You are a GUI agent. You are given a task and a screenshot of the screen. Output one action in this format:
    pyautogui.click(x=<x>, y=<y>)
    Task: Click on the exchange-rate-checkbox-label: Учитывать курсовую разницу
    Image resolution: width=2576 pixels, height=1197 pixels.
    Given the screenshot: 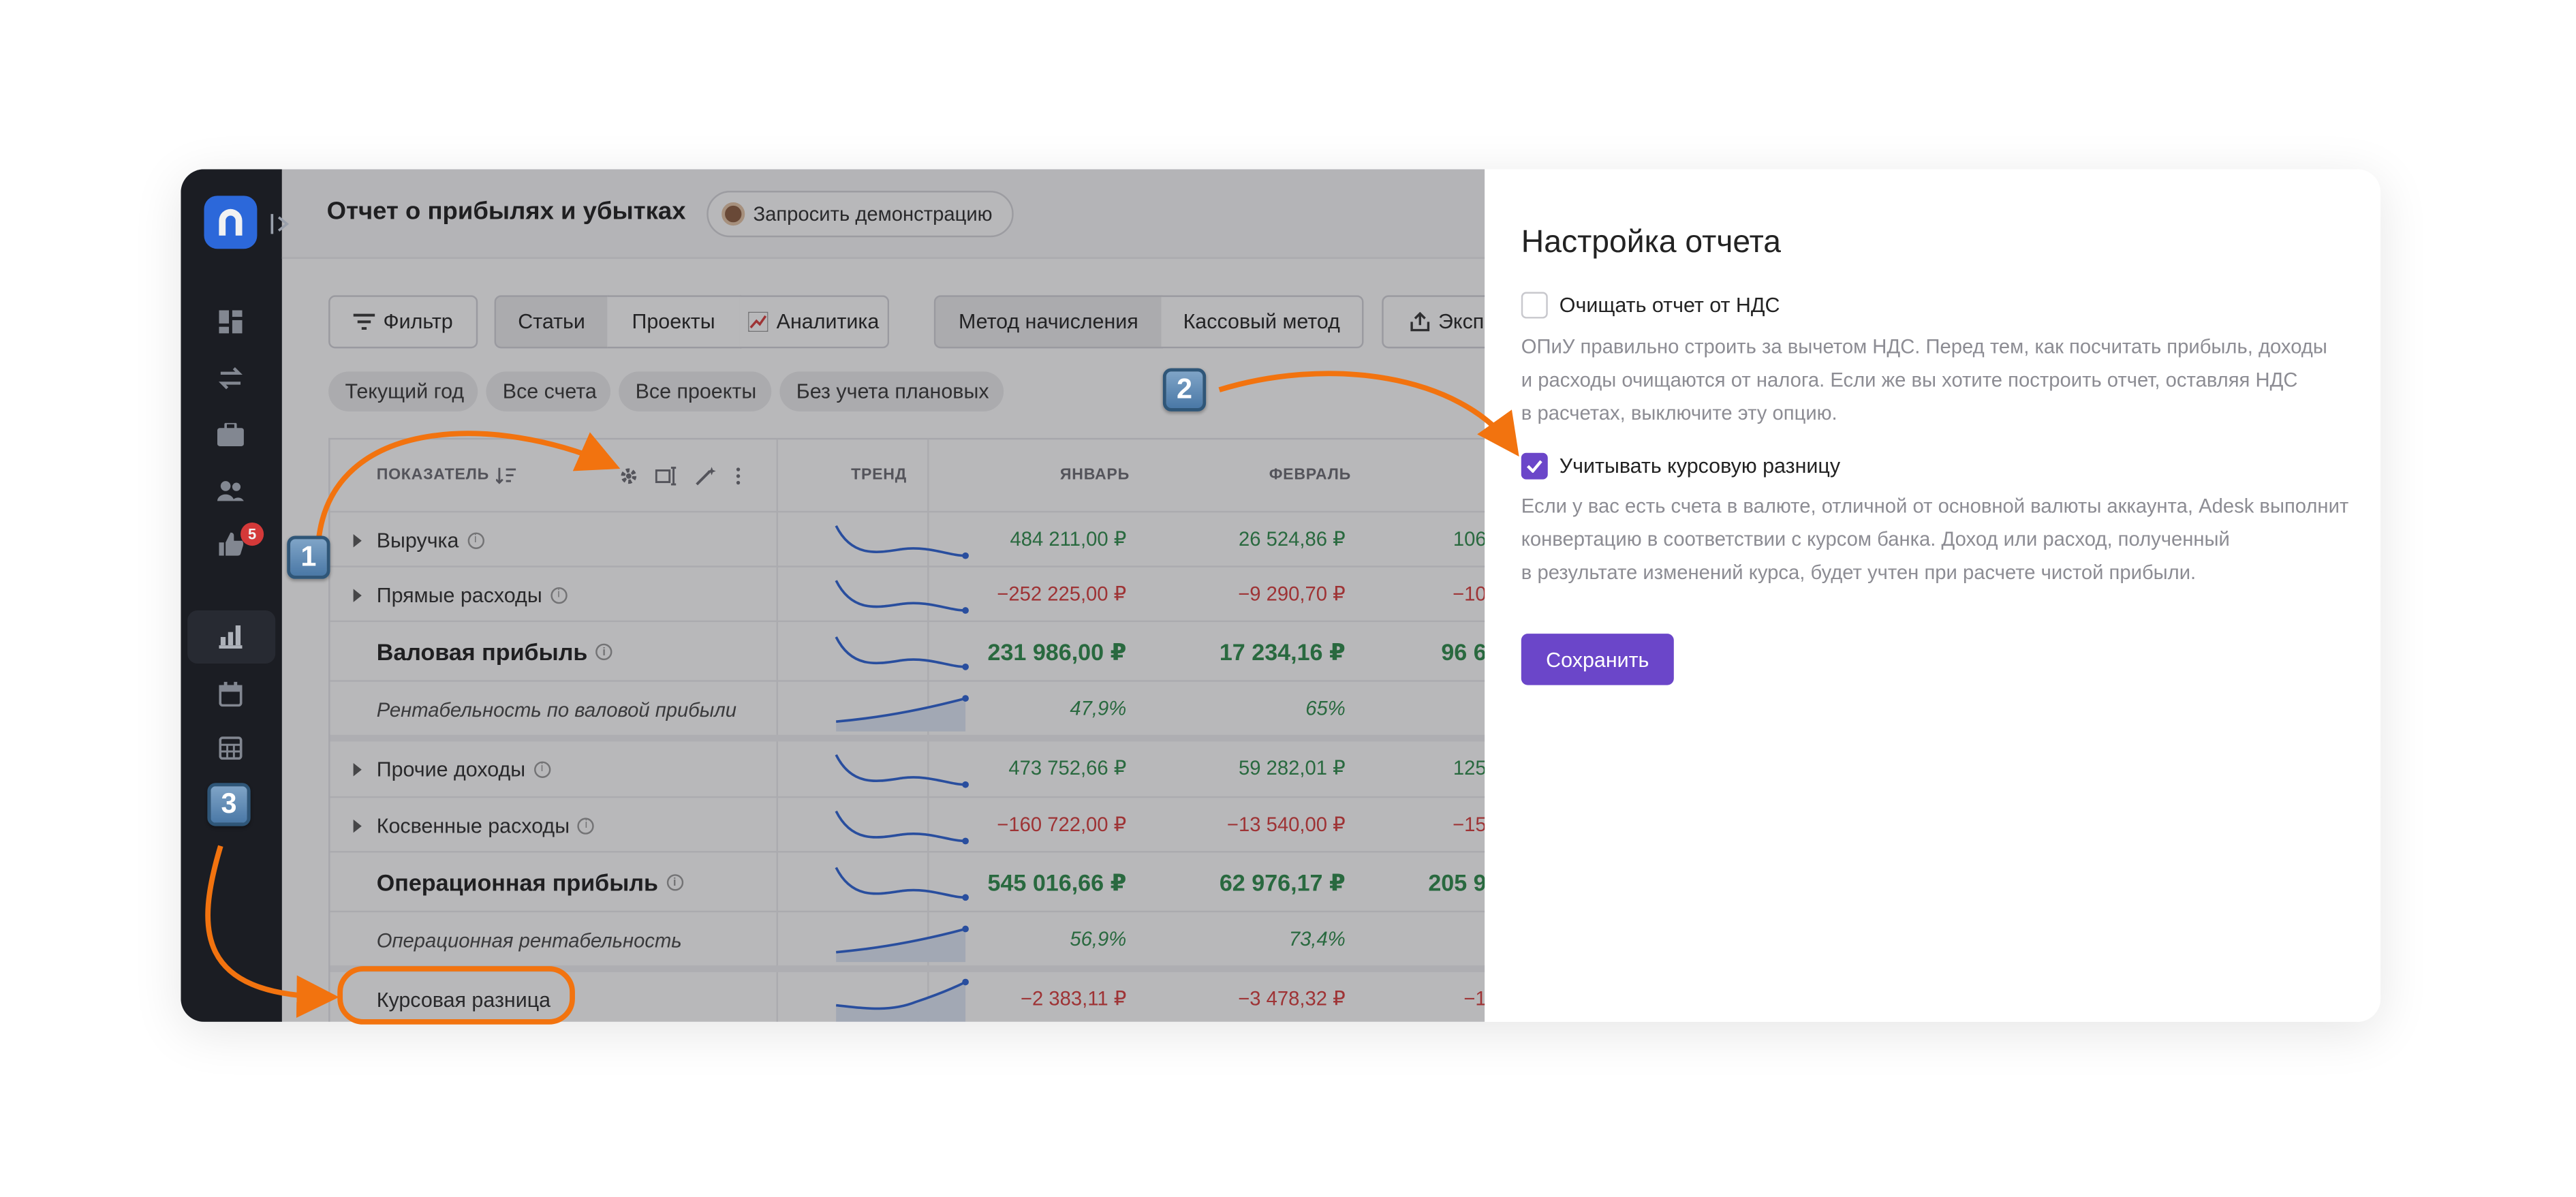 What is the action you would take?
    pyautogui.click(x=1700, y=466)
    